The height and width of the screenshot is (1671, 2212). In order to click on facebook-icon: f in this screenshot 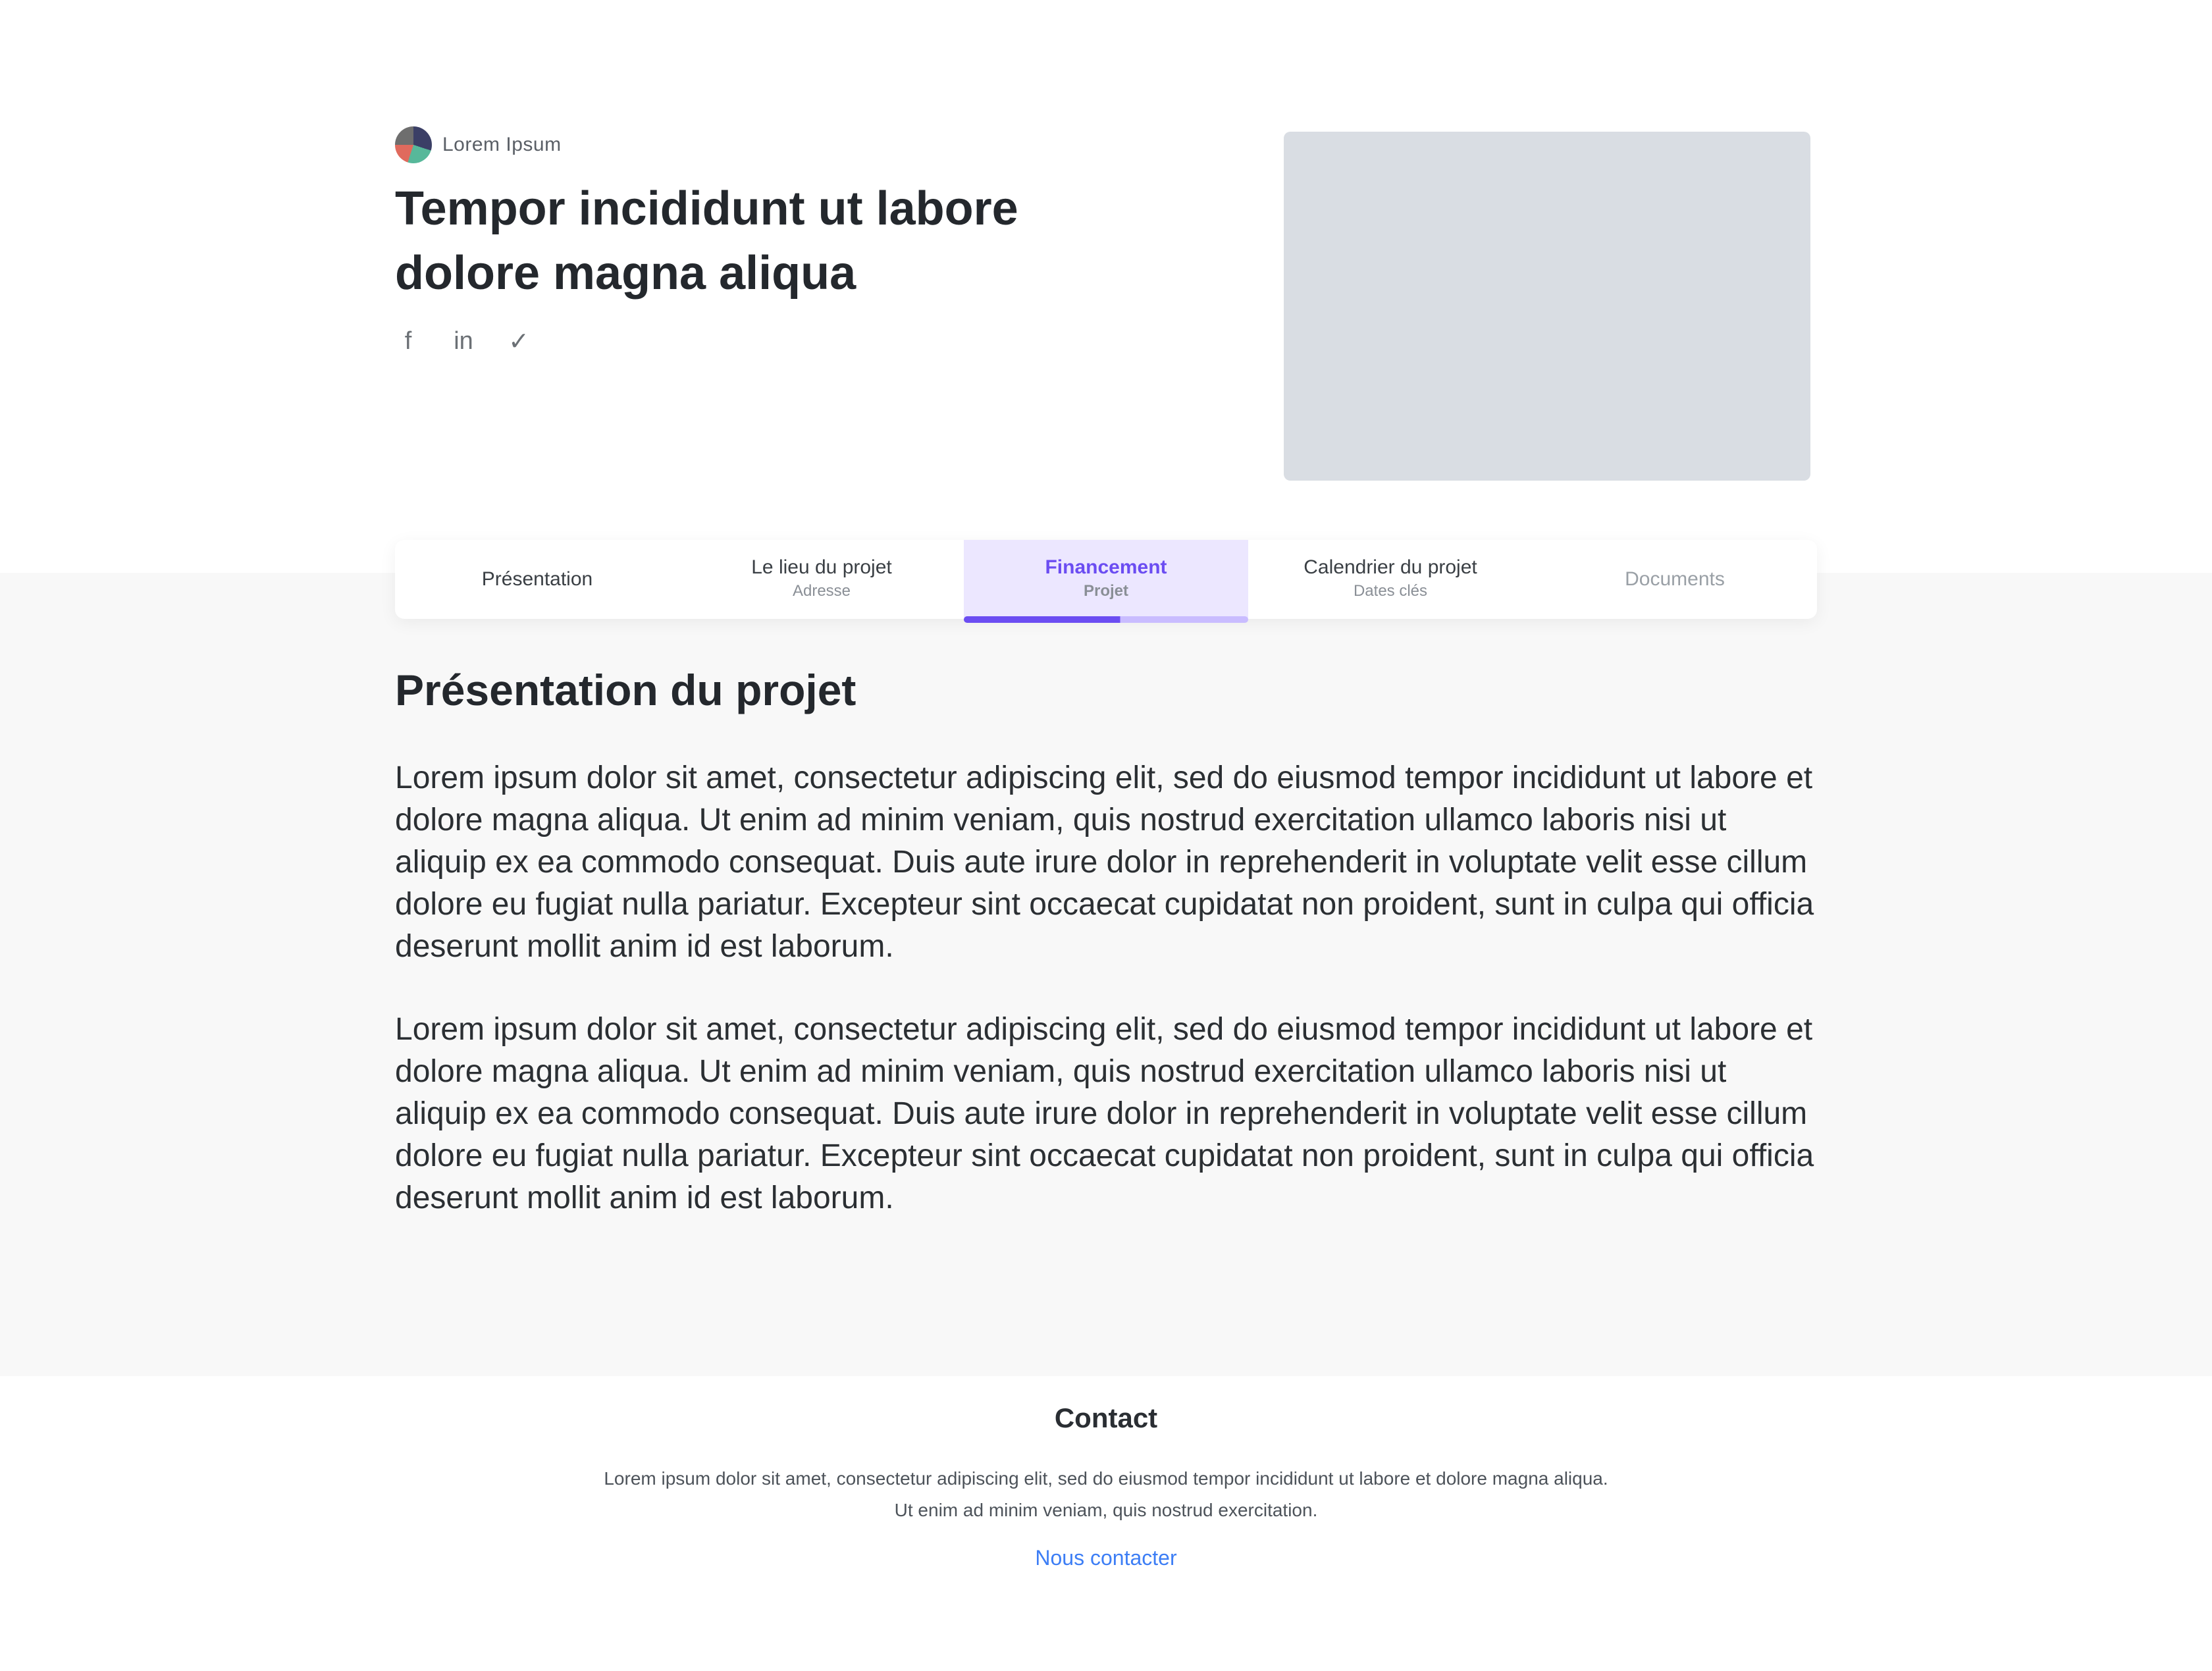, I will do `click(408, 341)`.